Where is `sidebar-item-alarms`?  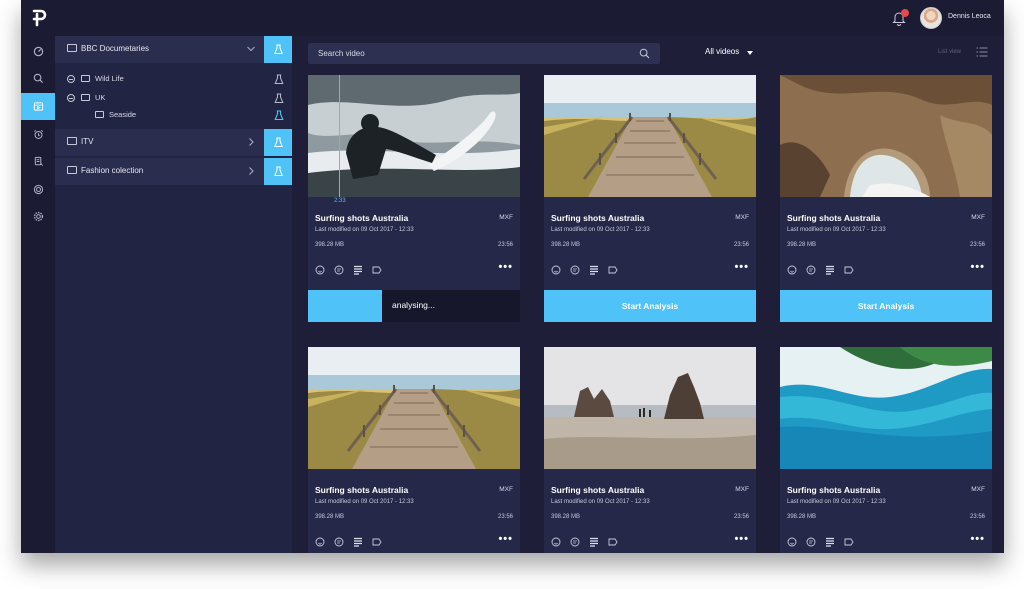
sidebar-item-alarms is located at coordinates (38, 134).